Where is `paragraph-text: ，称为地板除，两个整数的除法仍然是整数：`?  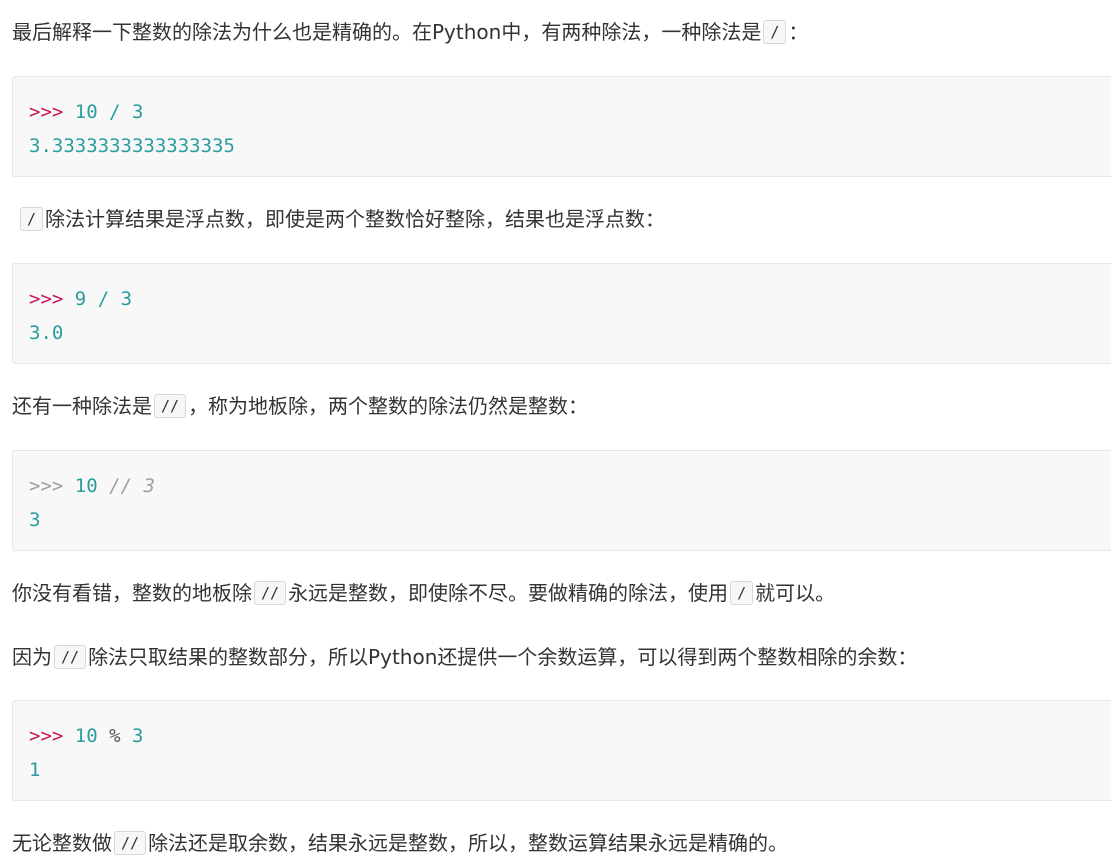 paragraph-text: ，称为地板除，两个整数的除法仍然是整数： is located at coordinates (388, 406).